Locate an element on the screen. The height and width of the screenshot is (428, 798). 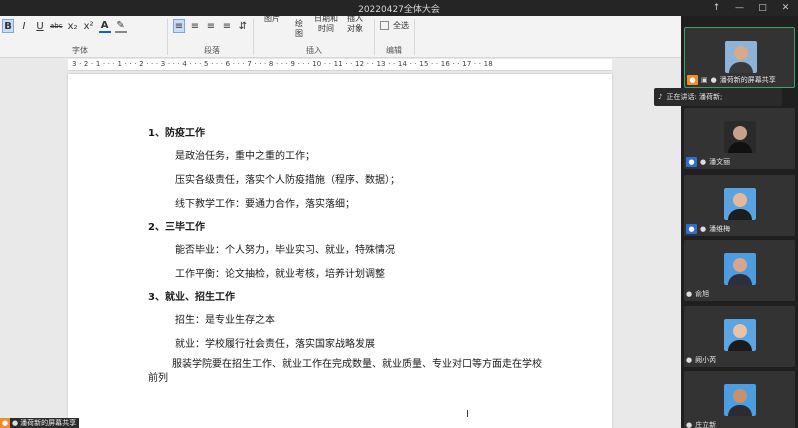
italic-icon: I is located at coordinates (24, 26).